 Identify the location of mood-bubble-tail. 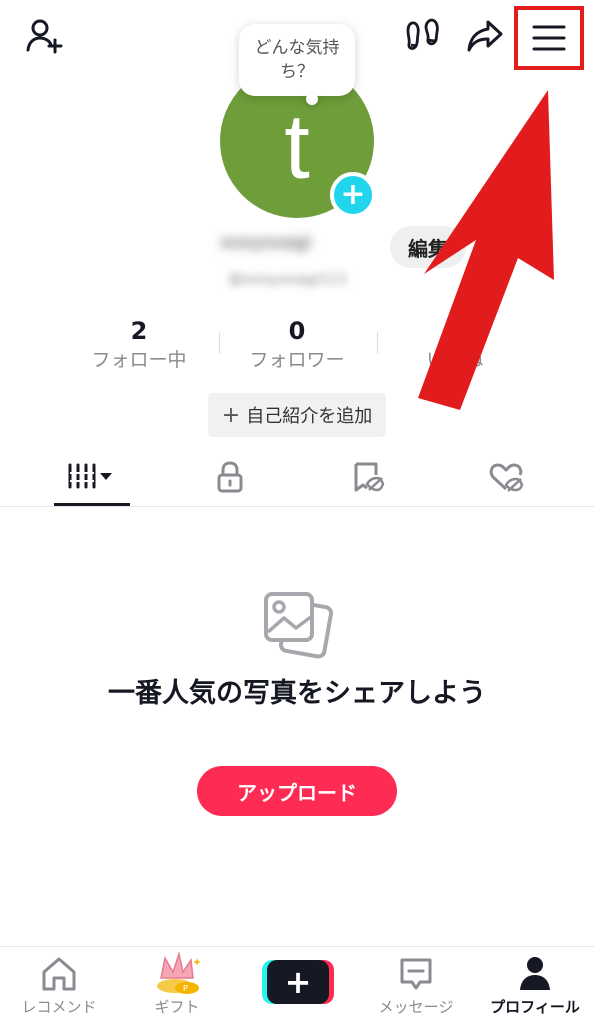
(312, 99).